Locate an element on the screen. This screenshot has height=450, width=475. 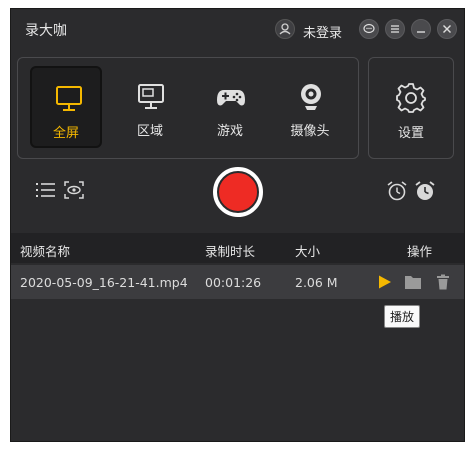
close-icon is located at coordinates (447, 29).